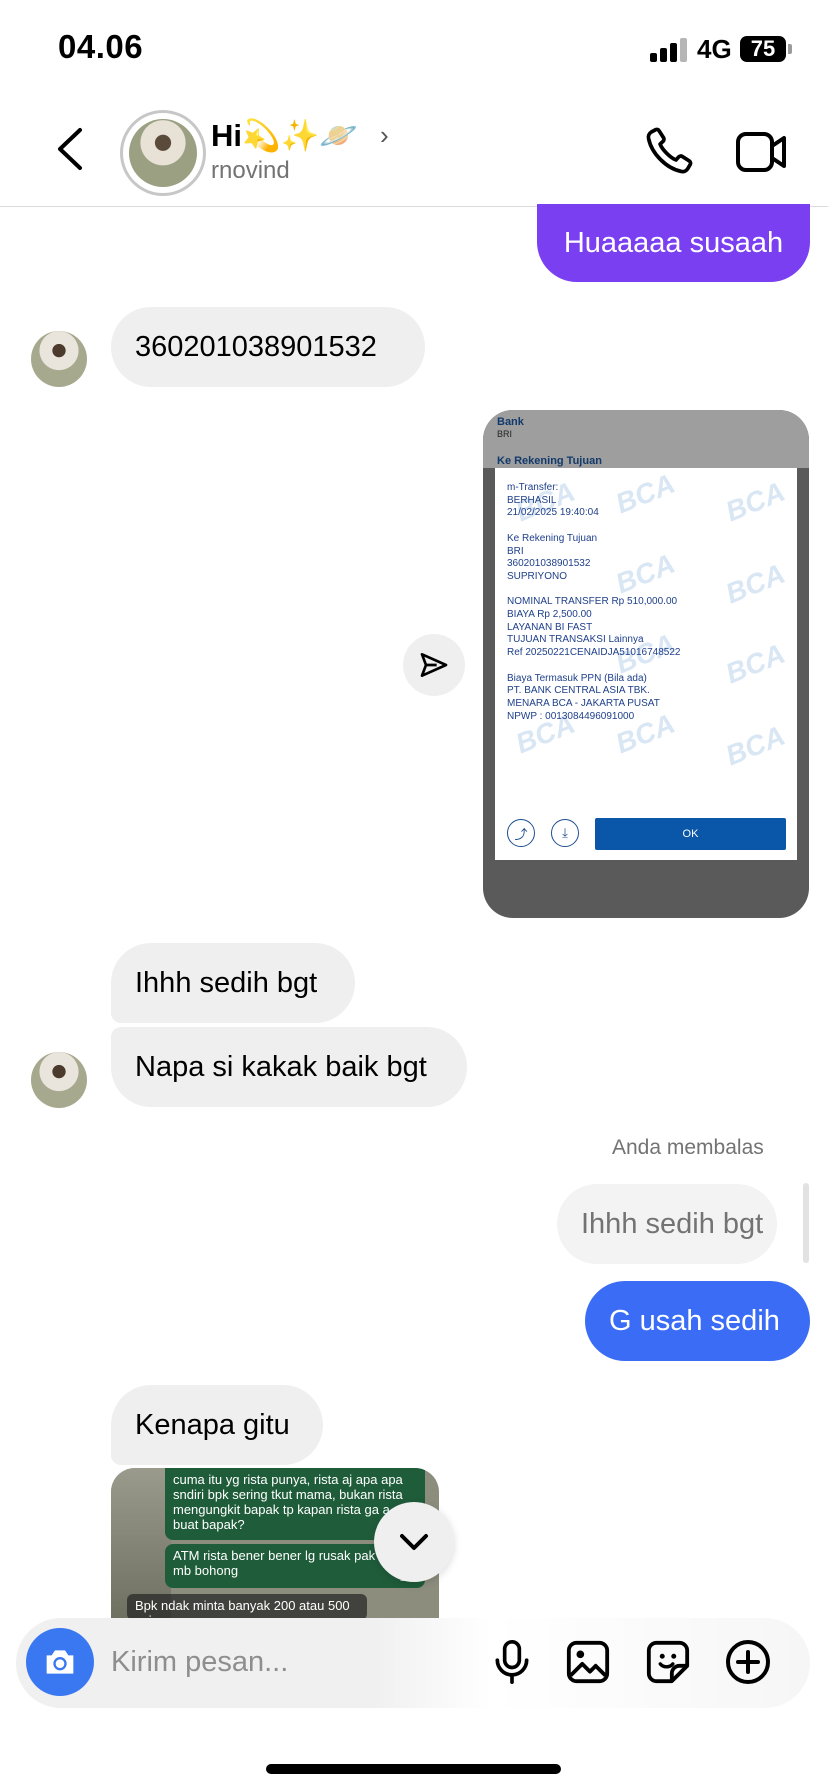  I want to click on incoming-message: Kenapa gitu, so click(217, 1425).